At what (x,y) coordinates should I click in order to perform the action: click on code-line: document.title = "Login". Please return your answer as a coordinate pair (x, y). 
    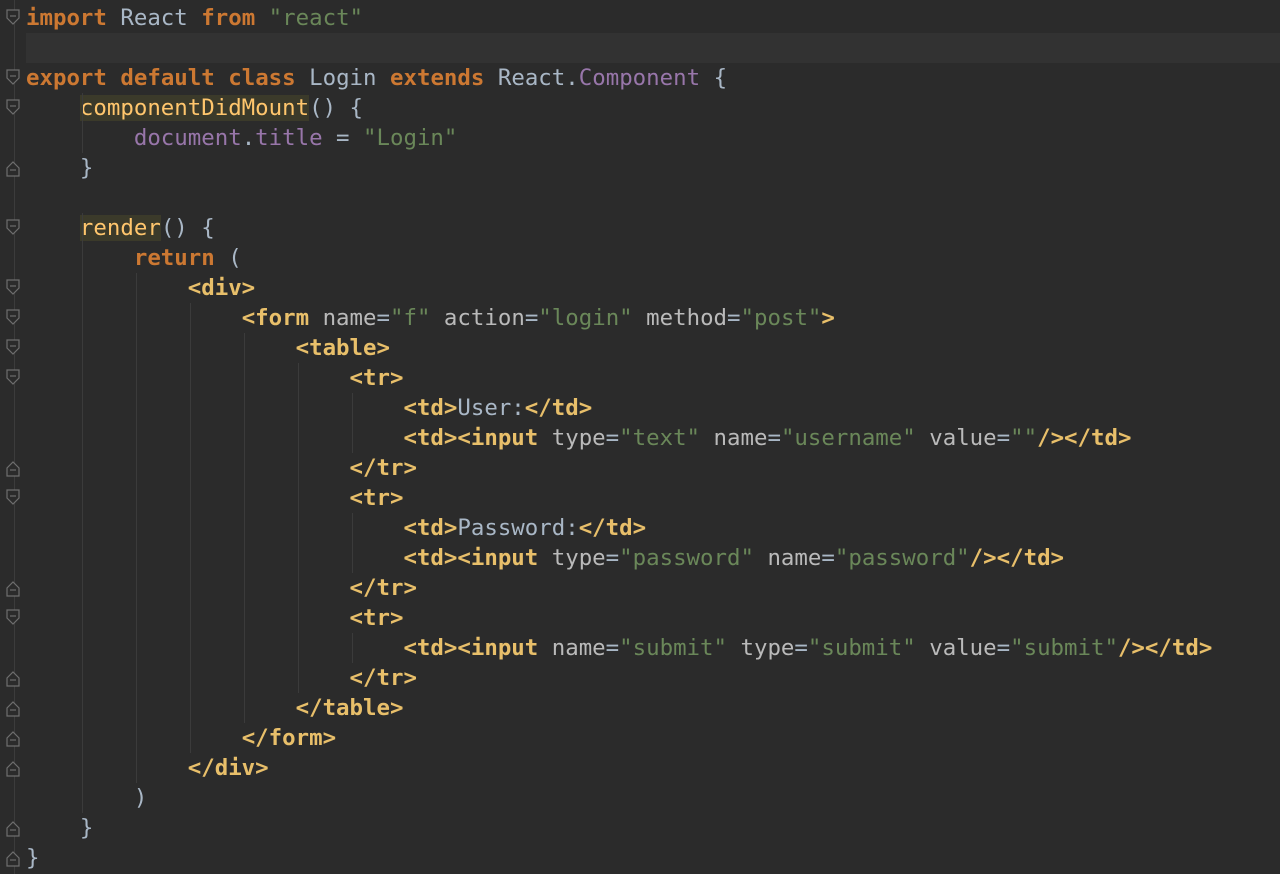
    Looking at the image, I should click on (653, 138).